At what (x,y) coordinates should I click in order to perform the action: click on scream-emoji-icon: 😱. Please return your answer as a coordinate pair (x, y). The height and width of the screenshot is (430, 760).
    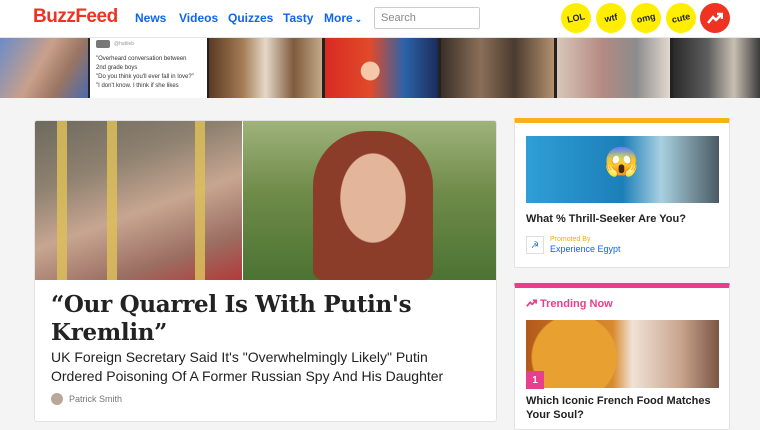
    Looking at the image, I should click on (621, 161).